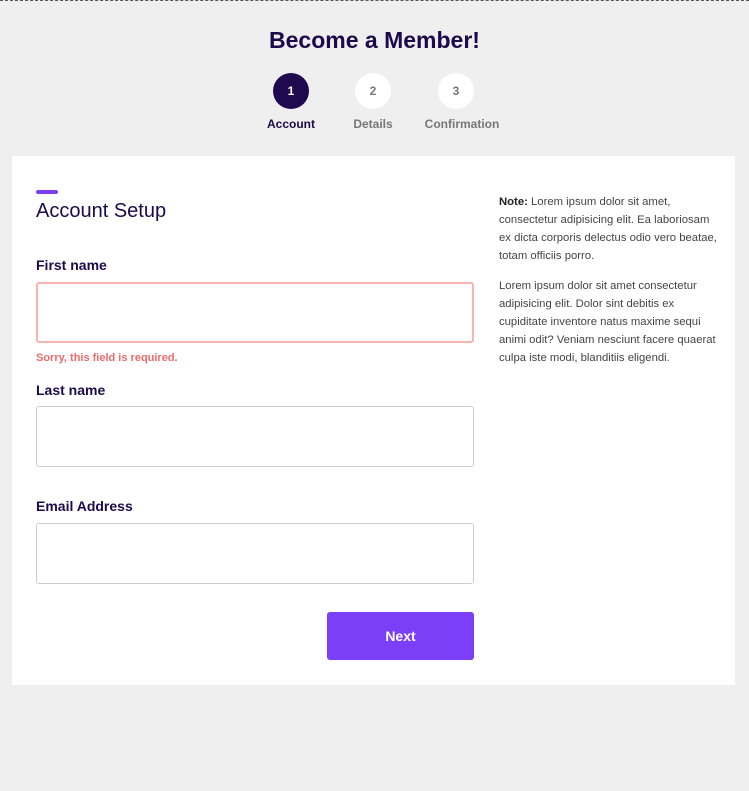 Image resolution: width=749 pixels, height=791 pixels. I want to click on first-name-label: First name, so click(71, 265).